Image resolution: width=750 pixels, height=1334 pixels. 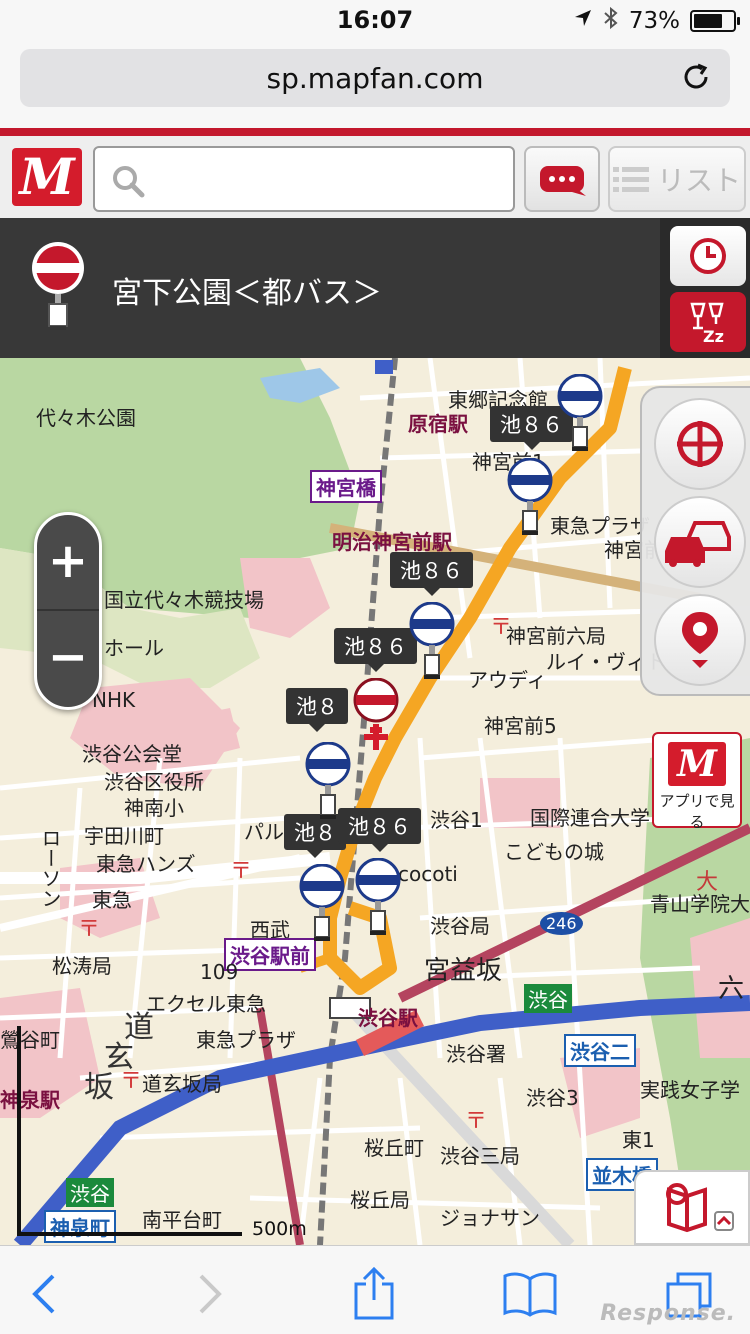 I want to click on map-label: 宇田川町, so click(x=124, y=836).